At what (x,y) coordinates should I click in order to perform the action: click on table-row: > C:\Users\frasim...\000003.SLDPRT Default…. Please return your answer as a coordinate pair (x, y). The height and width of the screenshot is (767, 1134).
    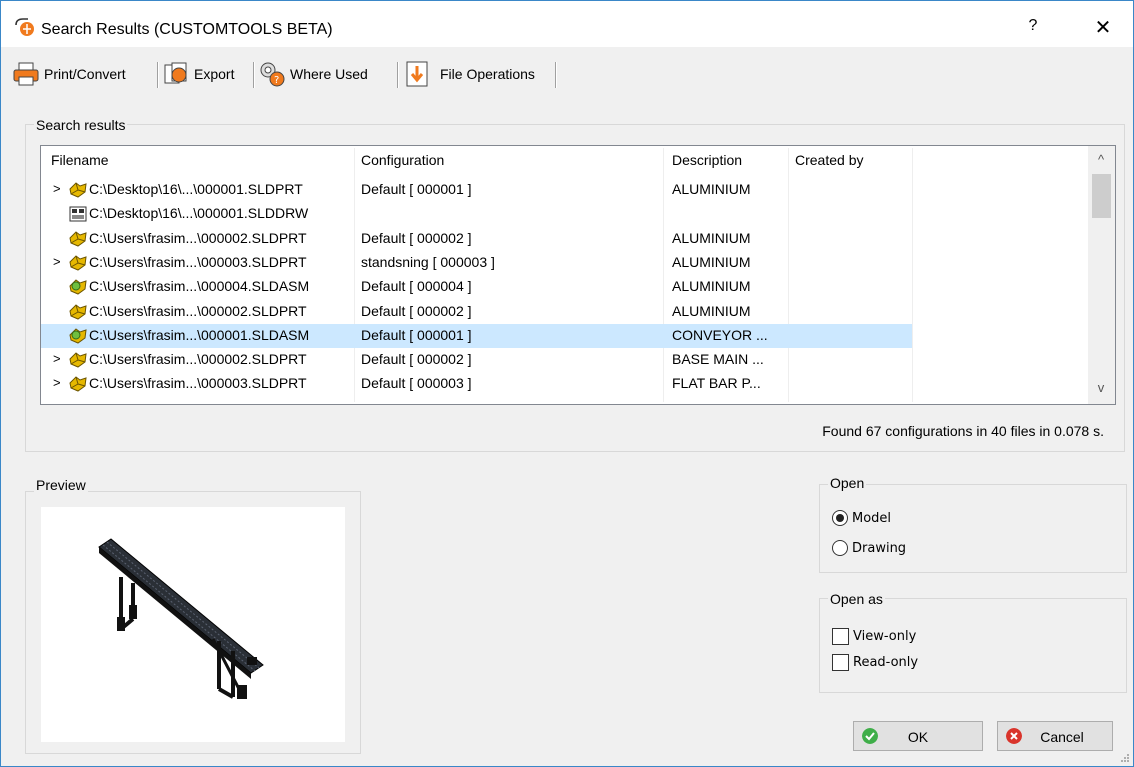
    Looking at the image, I should click on (563, 384).